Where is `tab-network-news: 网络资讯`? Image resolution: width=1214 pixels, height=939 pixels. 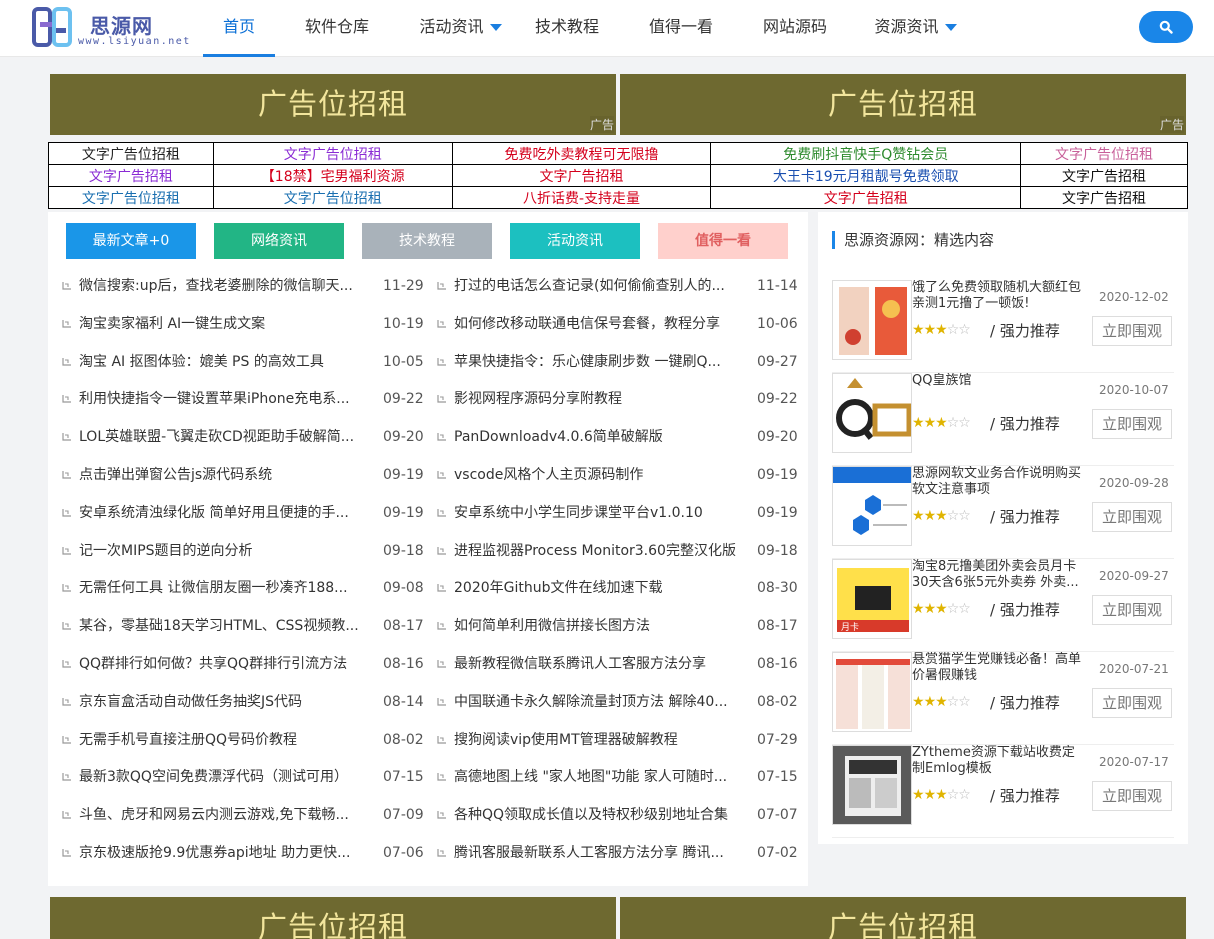 tab-network-news: 网络资讯 is located at coordinates (279, 241).